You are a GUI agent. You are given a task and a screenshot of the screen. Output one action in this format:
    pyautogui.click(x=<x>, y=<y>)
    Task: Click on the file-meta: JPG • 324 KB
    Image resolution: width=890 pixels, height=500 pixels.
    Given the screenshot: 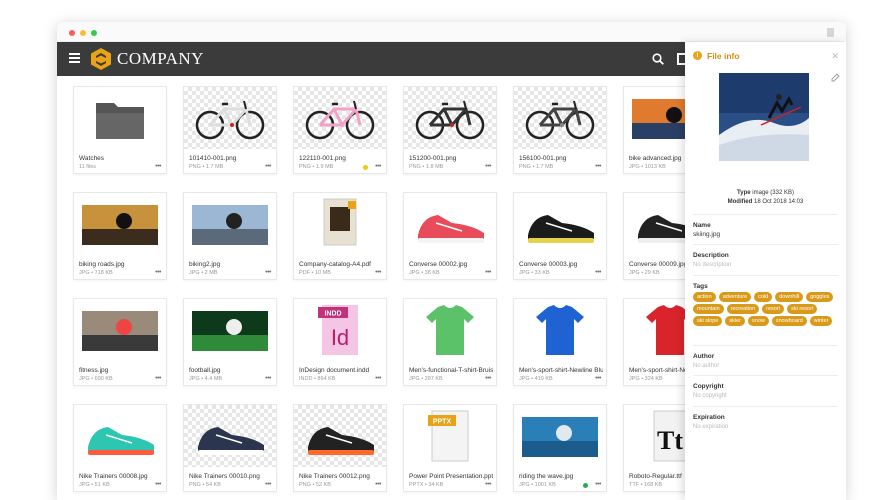 What is the action you would take?
    pyautogui.click(x=646, y=379)
    